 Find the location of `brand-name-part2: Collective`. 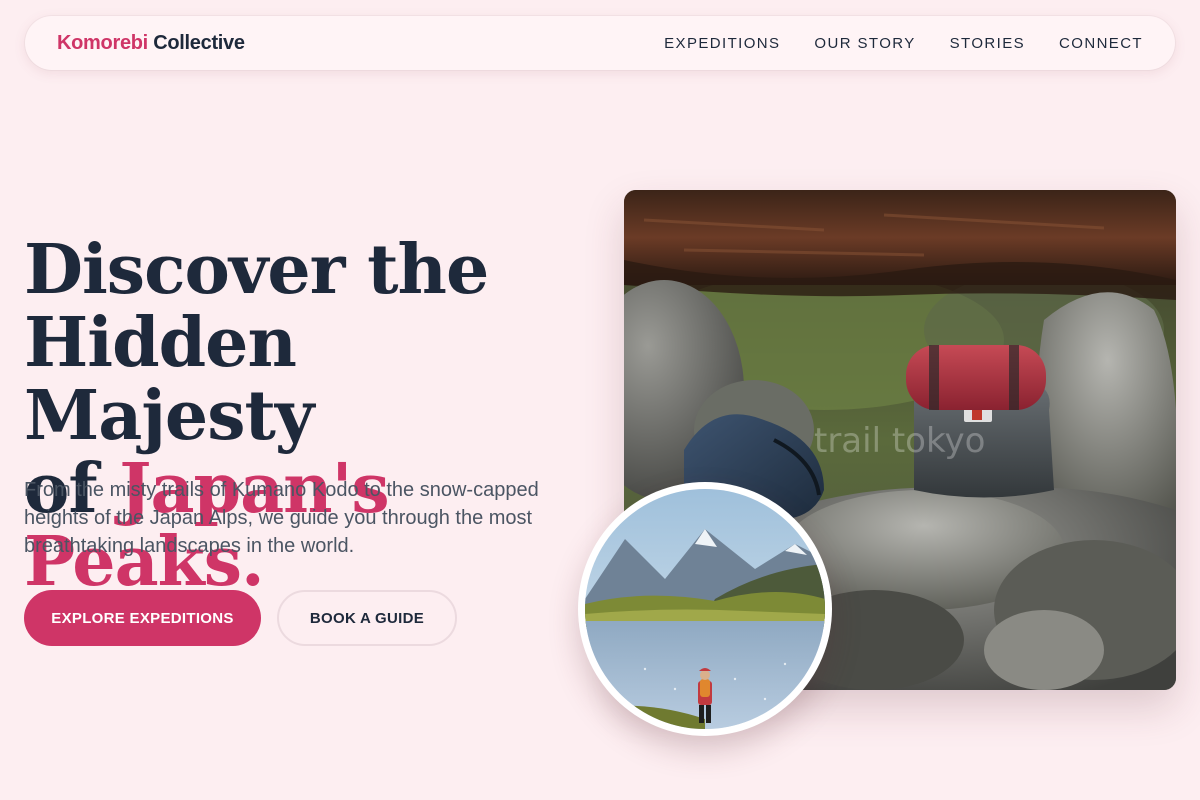

brand-name-part2: Collective is located at coordinates (199, 42).